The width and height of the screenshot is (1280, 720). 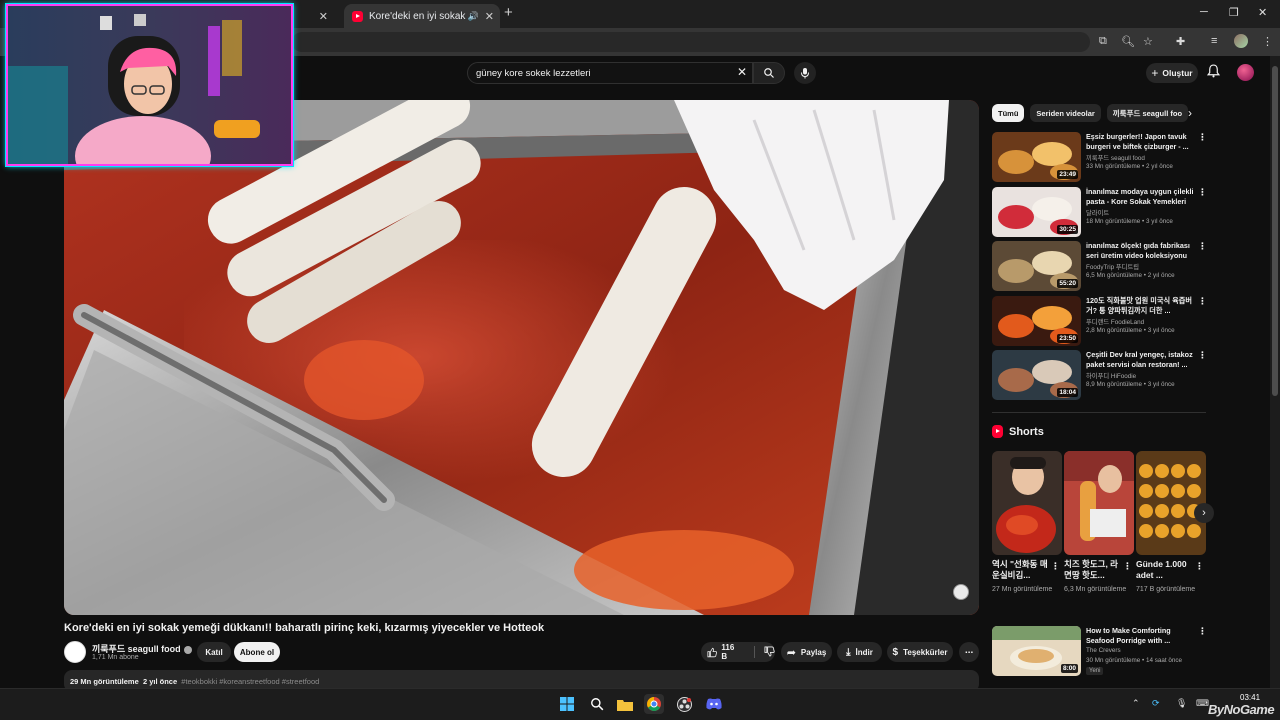 What do you see at coordinates (1204, 513) in the screenshot?
I see `shorts-next-button: ›` at bounding box center [1204, 513].